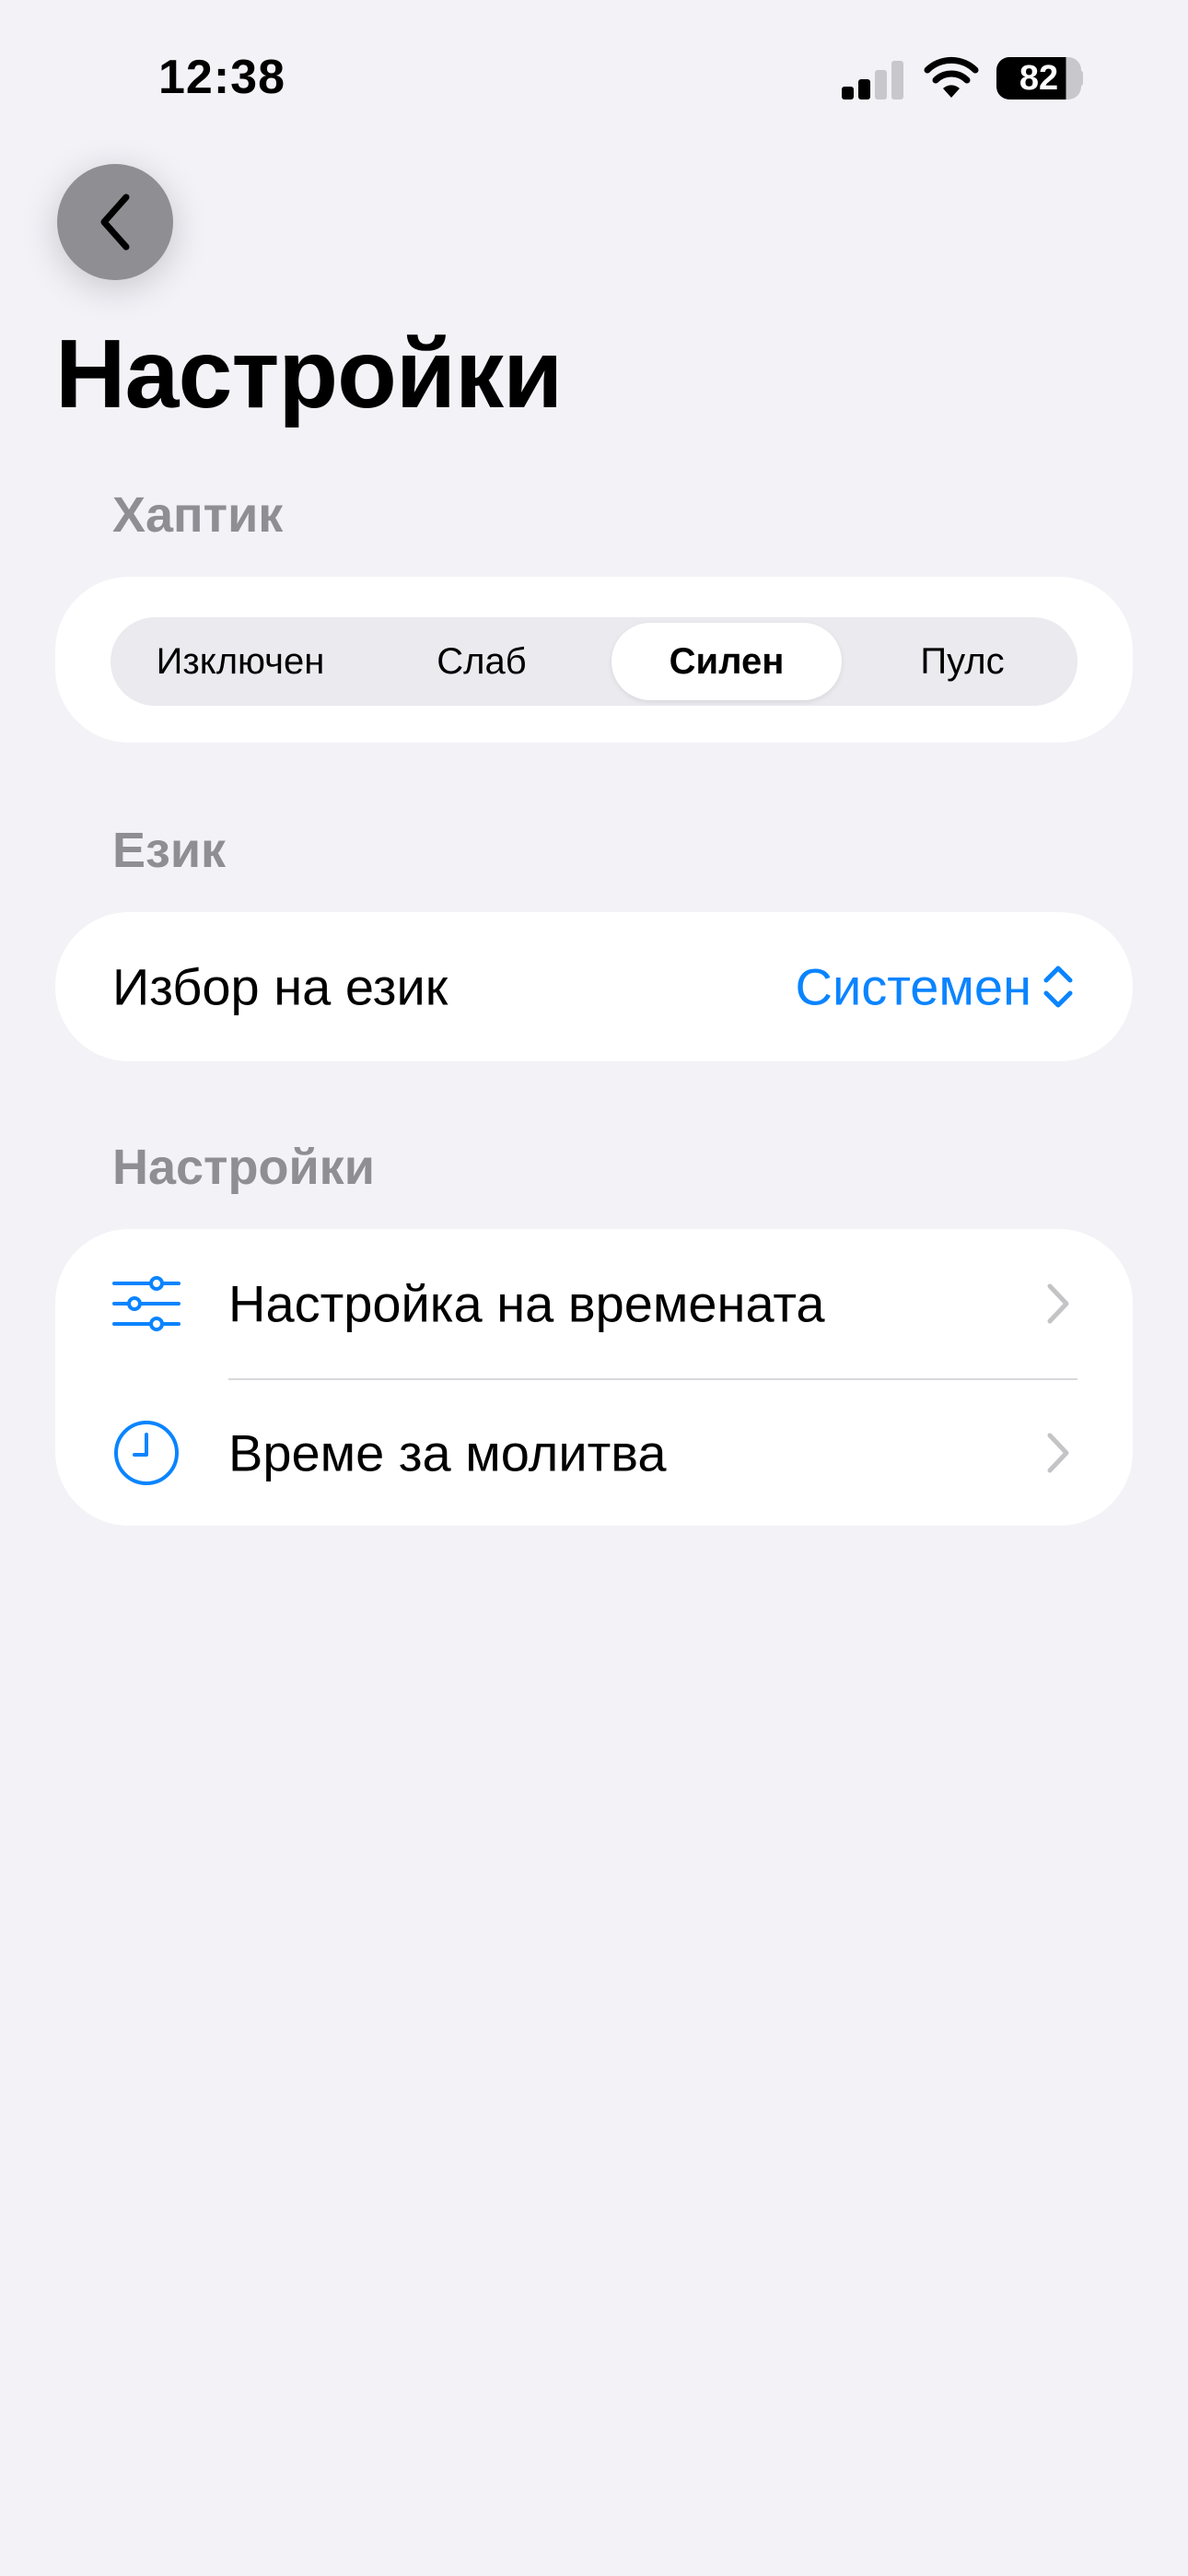 The width and height of the screenshot is (1188, 2576). What do you see at coordinates (169, 850) in the screenshot?
I see `language-section-header: Език` at bounding box center [169, 850].